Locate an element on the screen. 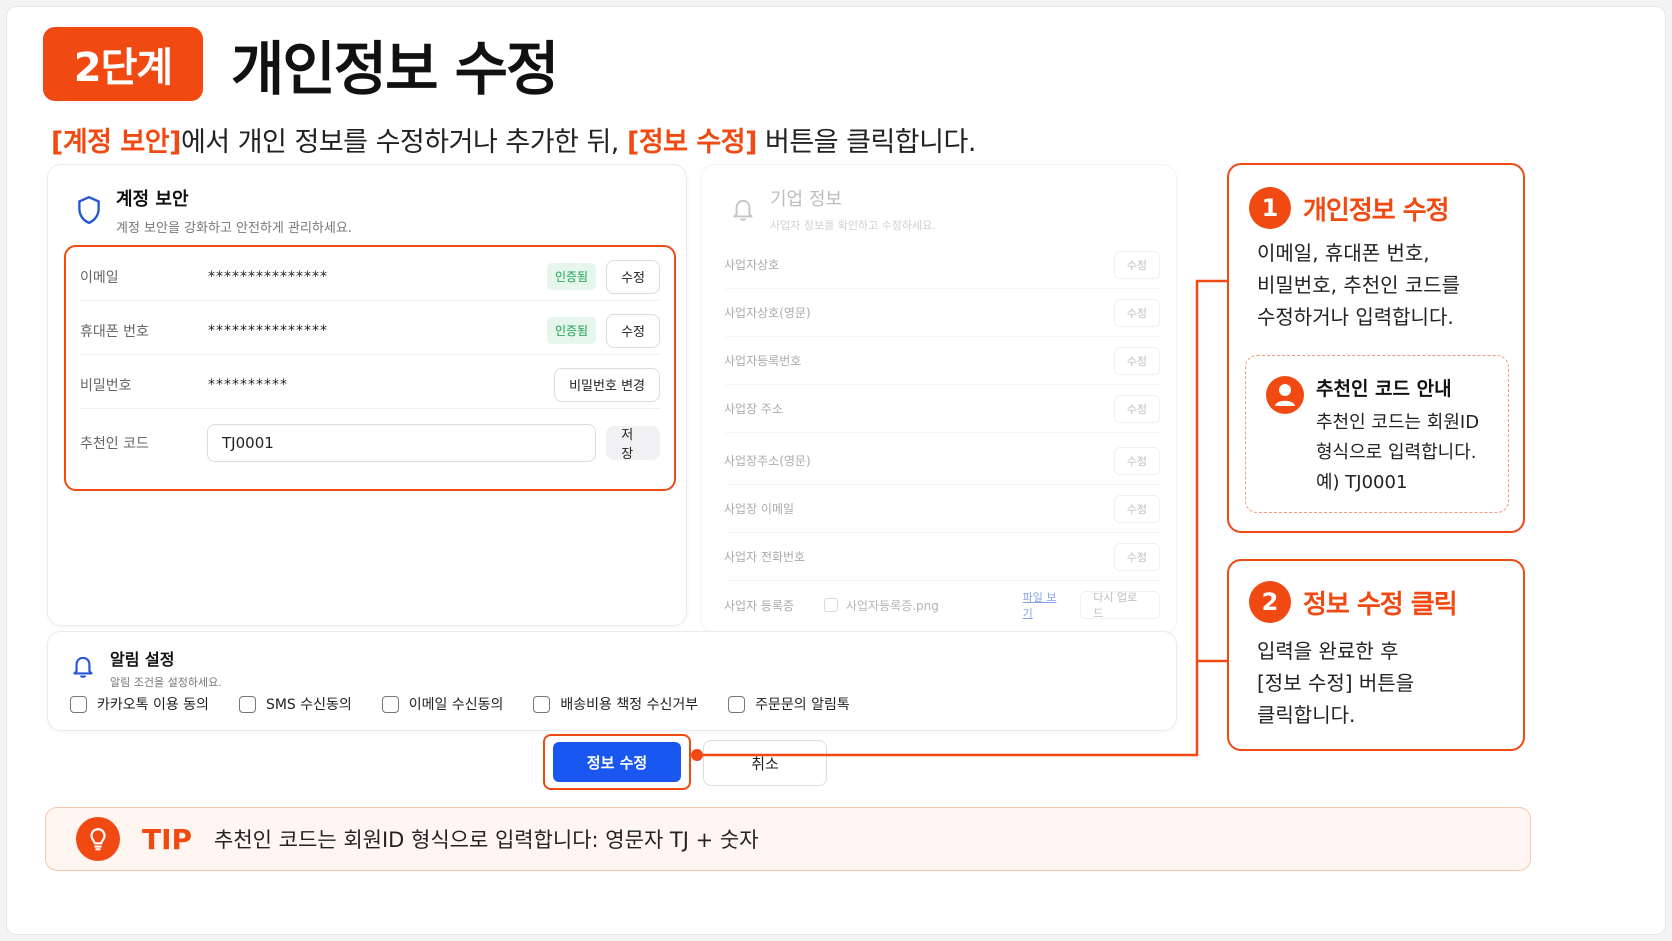 The image size is (1672, 941). annotation-2-body: 입력을 완료한 후 [정보 수정] 버튼을 클릭합니다. is located at coordinates (1335, 683).